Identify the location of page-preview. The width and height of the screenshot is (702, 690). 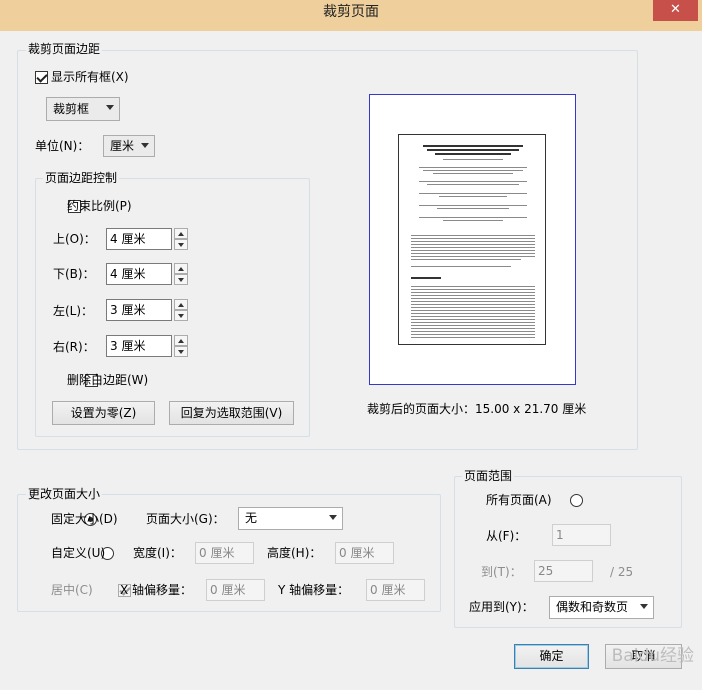
(472, 239).